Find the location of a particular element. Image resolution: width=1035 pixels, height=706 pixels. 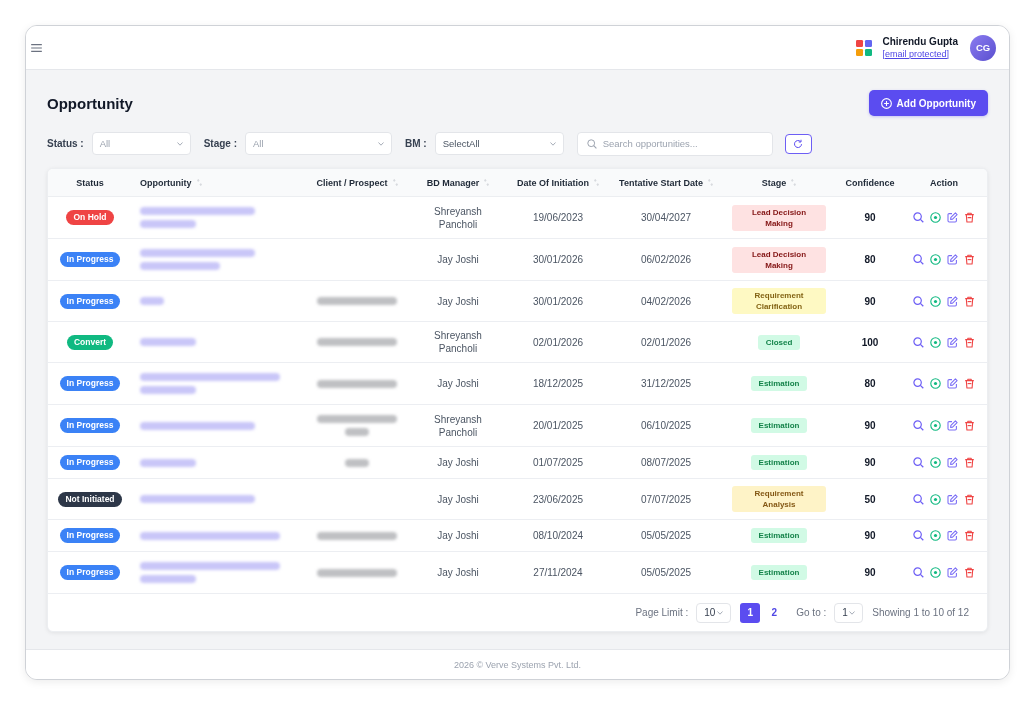

stage-tag: Lead Decision Making is located at coordinates (779, 217).